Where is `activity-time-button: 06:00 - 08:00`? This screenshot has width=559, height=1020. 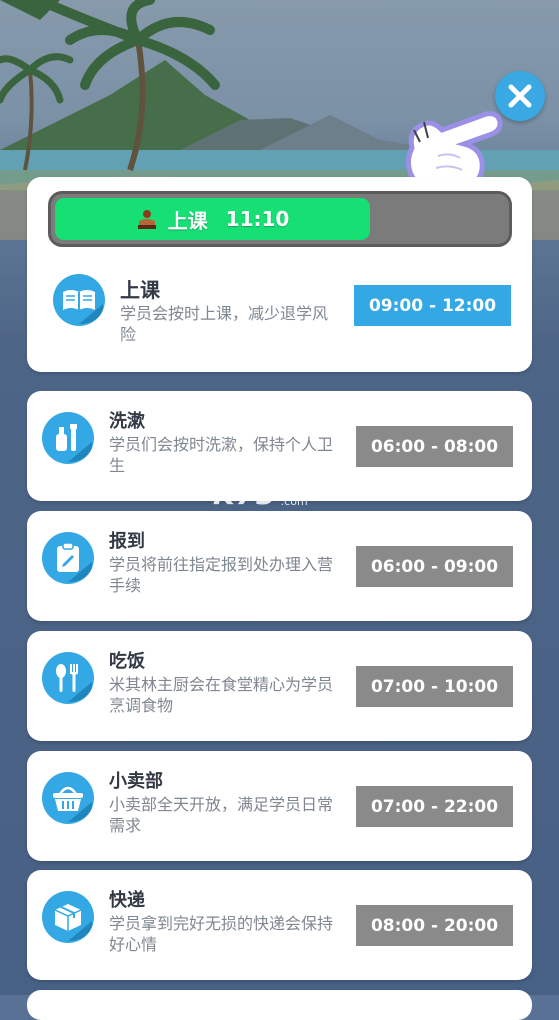
activity-time-button: 06:00 - 08:00 is located at coordinates (434, 446).